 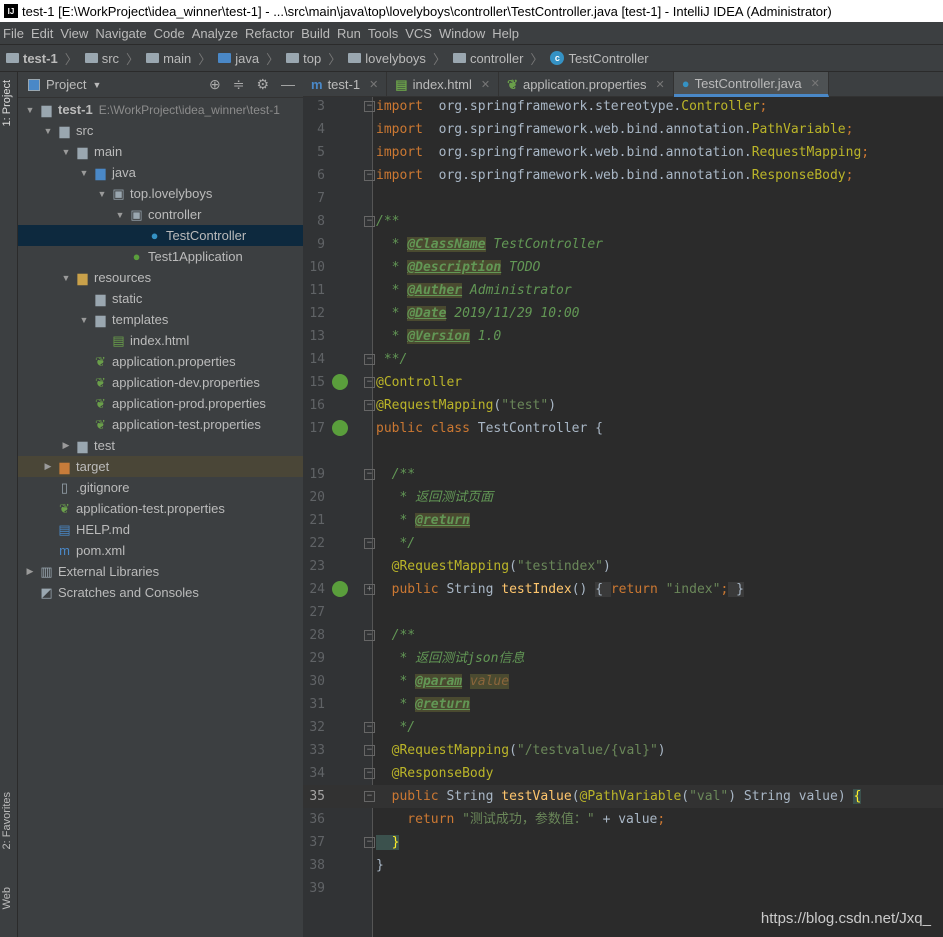 What do you see at coordinates (513, 313) in the screenshot?
I see `code-token: 2019/11/29 10:00` at bounding box center [513, 313].